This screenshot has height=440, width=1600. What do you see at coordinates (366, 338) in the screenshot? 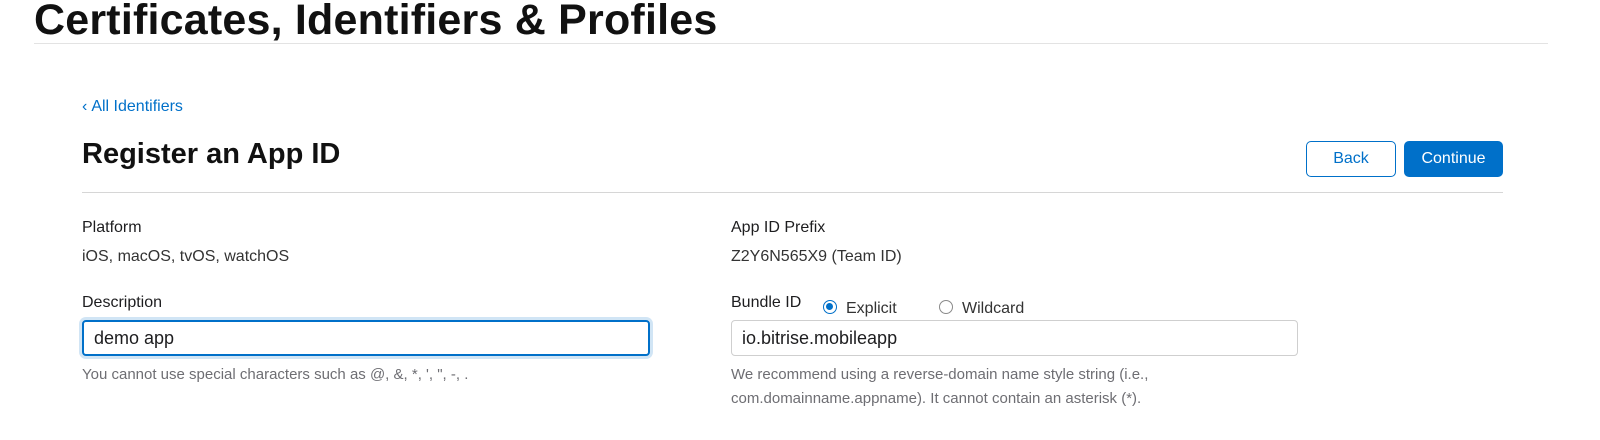
I see `description-input` at bounding box center [366, 338].